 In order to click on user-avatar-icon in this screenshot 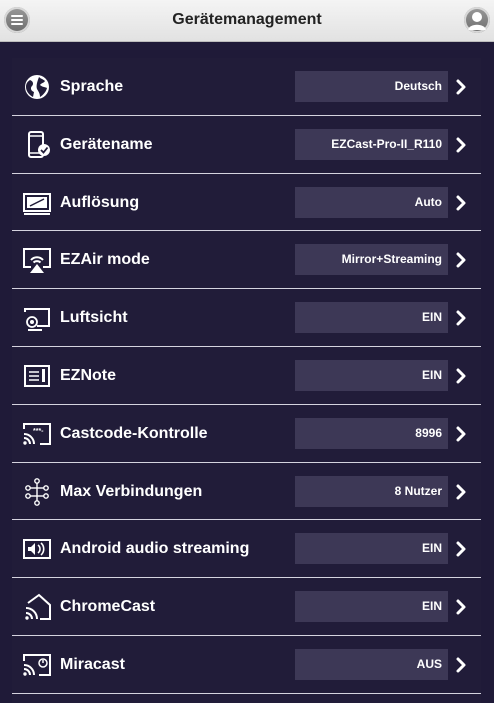, I will do `click(477, 21)`.